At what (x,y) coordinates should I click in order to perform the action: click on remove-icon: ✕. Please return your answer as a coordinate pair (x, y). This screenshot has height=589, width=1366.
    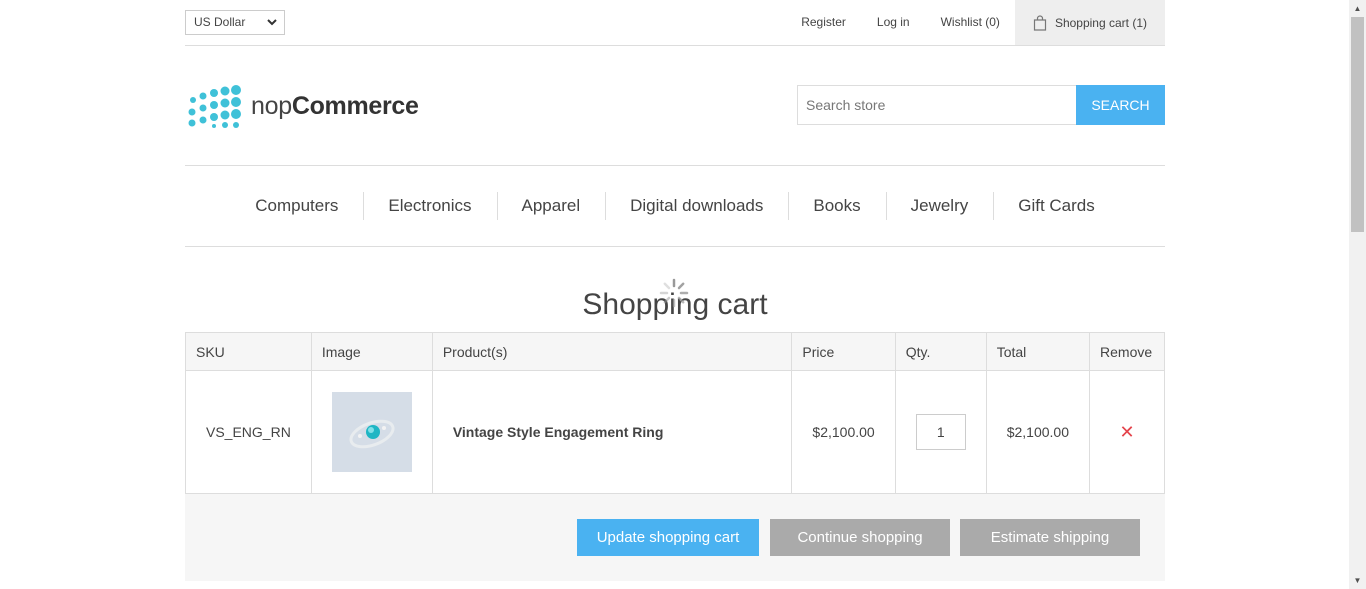
    Looking at the image, I should click on (1127, 432).